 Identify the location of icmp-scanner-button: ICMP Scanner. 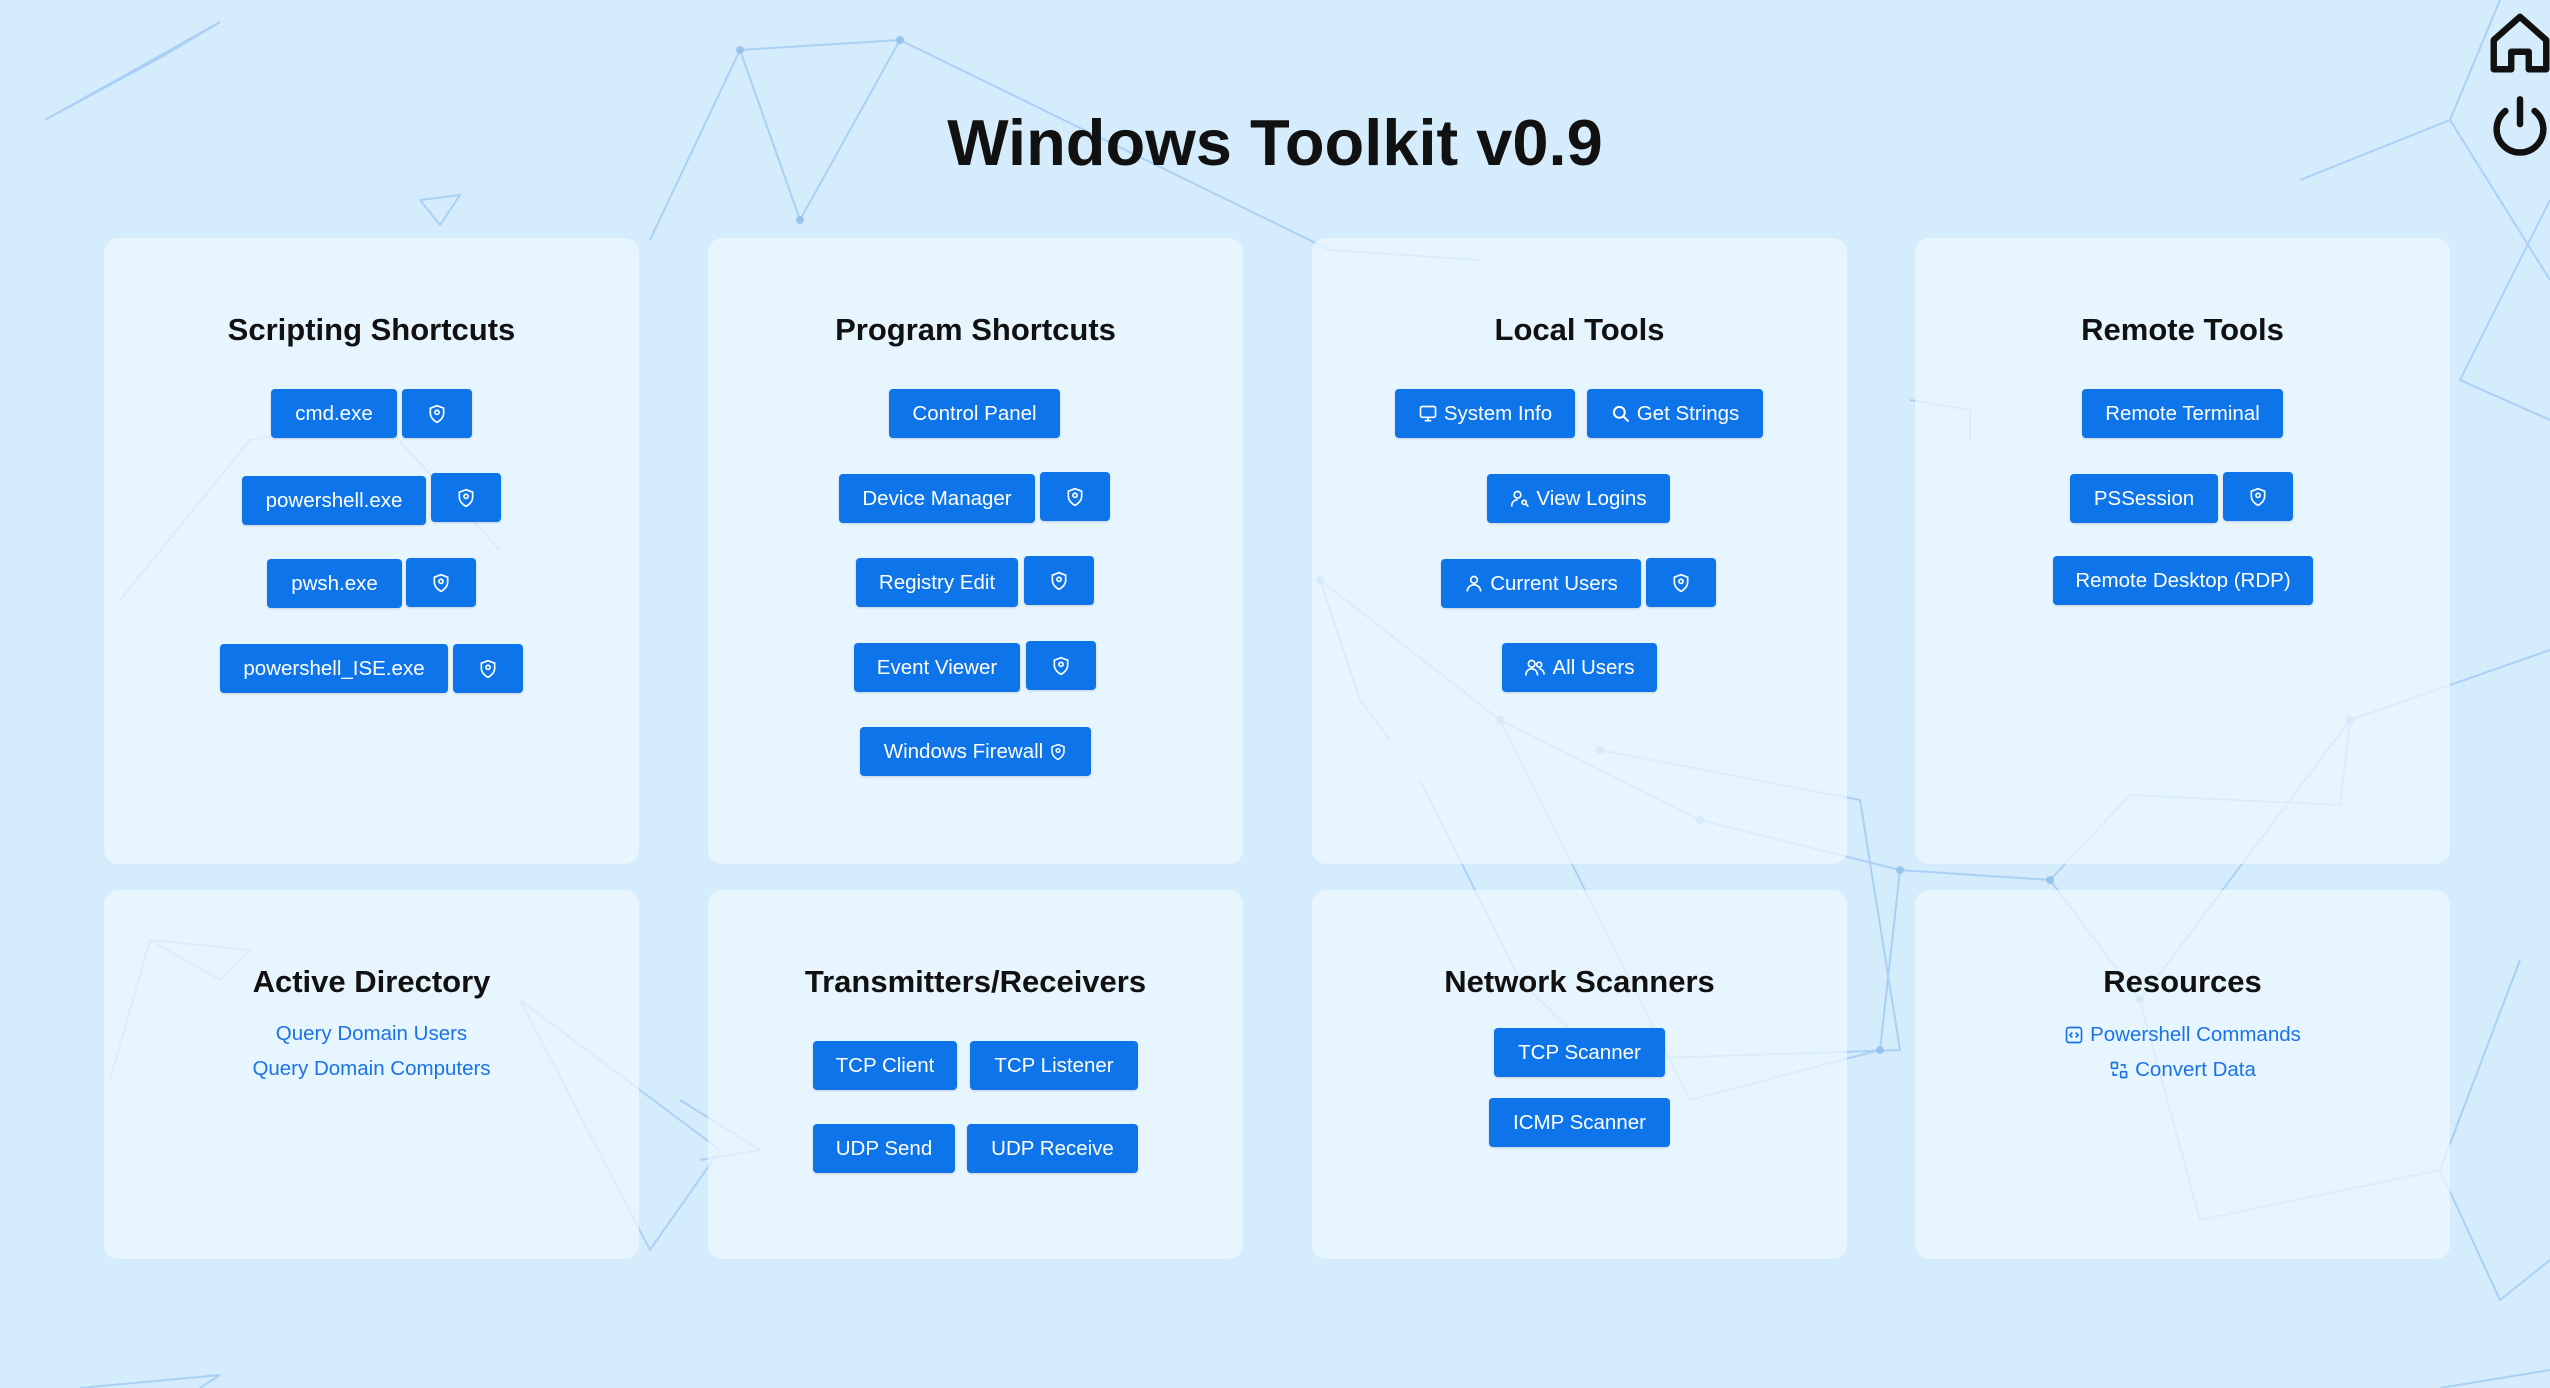
(1579, 1122).